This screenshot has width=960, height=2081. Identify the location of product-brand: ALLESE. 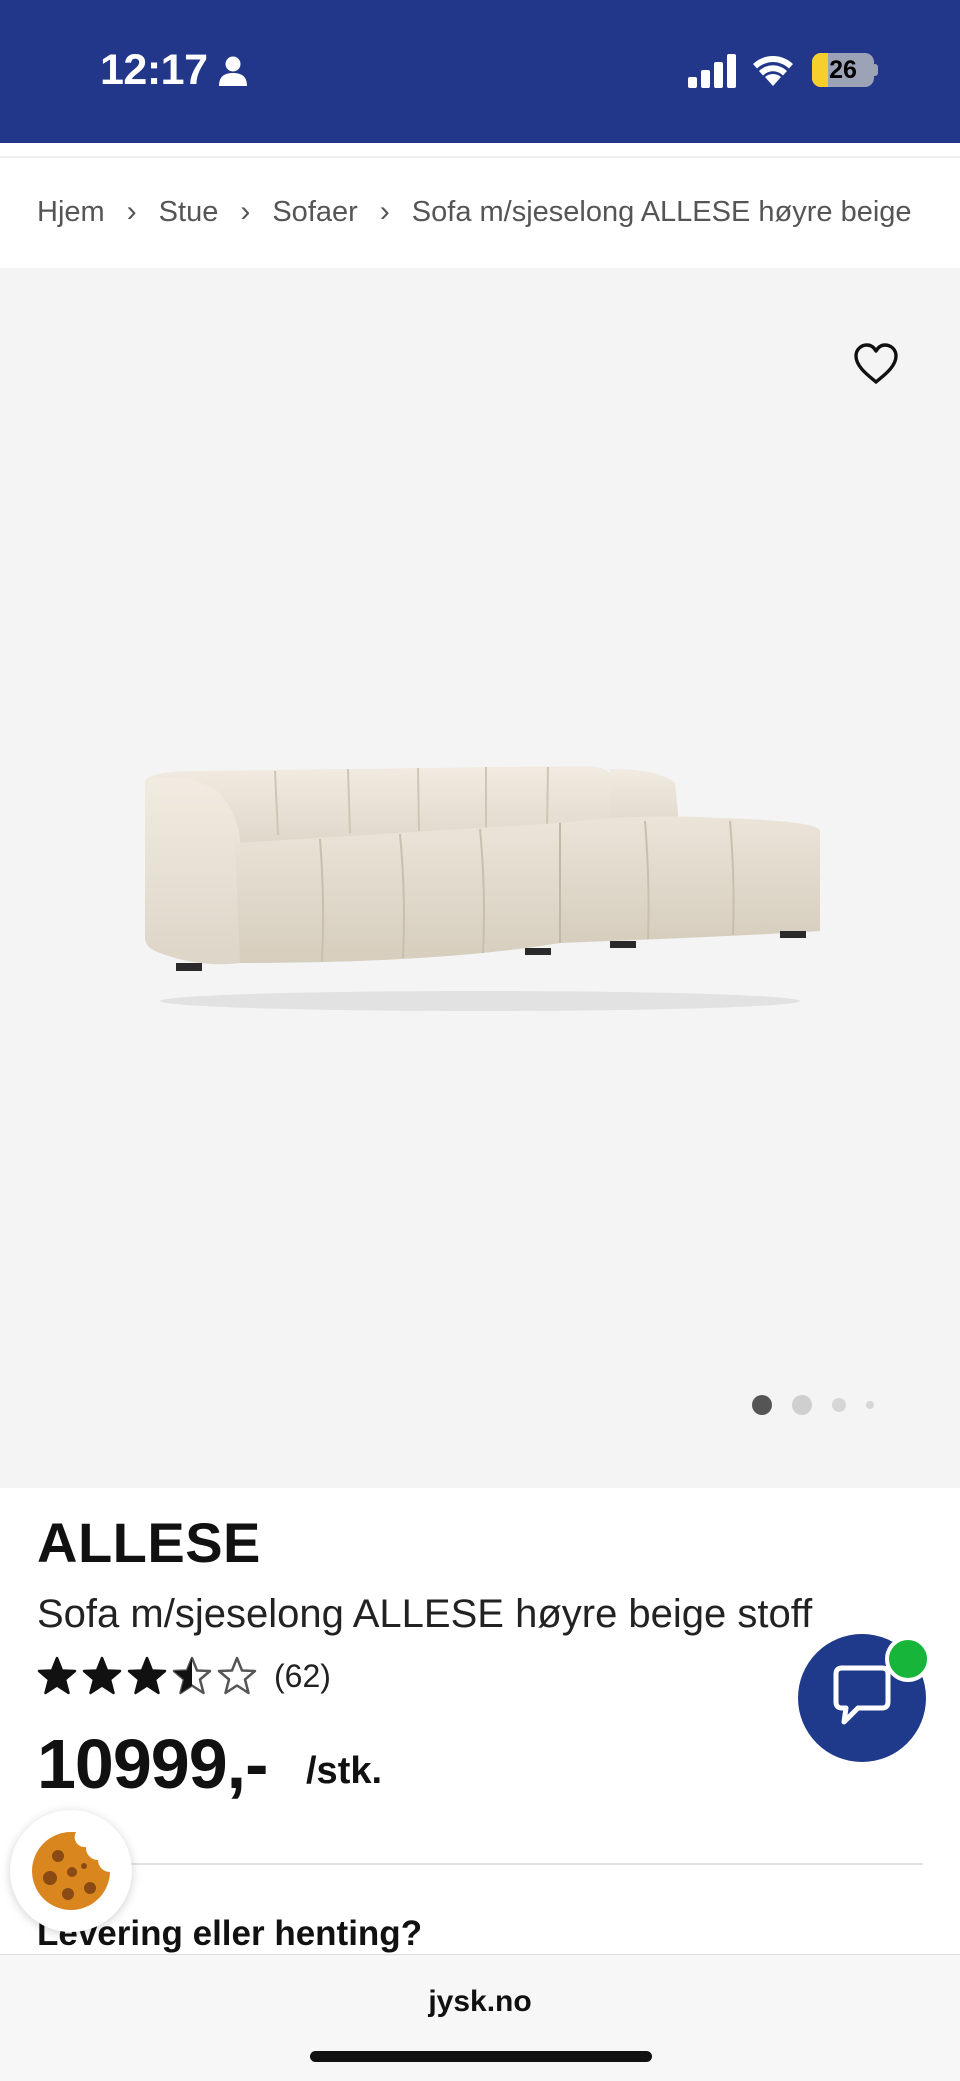
(149, 1542).